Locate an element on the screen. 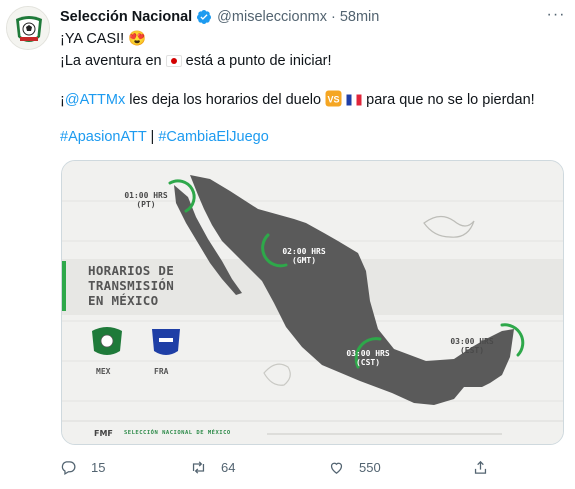  japan-flag-icon is located at coordinates (173, 61).